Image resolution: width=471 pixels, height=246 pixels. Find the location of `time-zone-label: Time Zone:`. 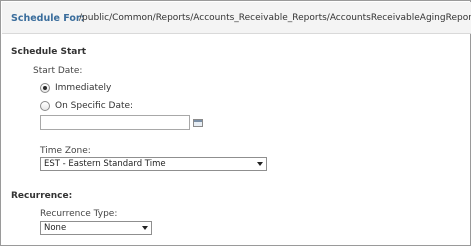

time-zone-label: Time Zone: is located at coordinates (65, 151).